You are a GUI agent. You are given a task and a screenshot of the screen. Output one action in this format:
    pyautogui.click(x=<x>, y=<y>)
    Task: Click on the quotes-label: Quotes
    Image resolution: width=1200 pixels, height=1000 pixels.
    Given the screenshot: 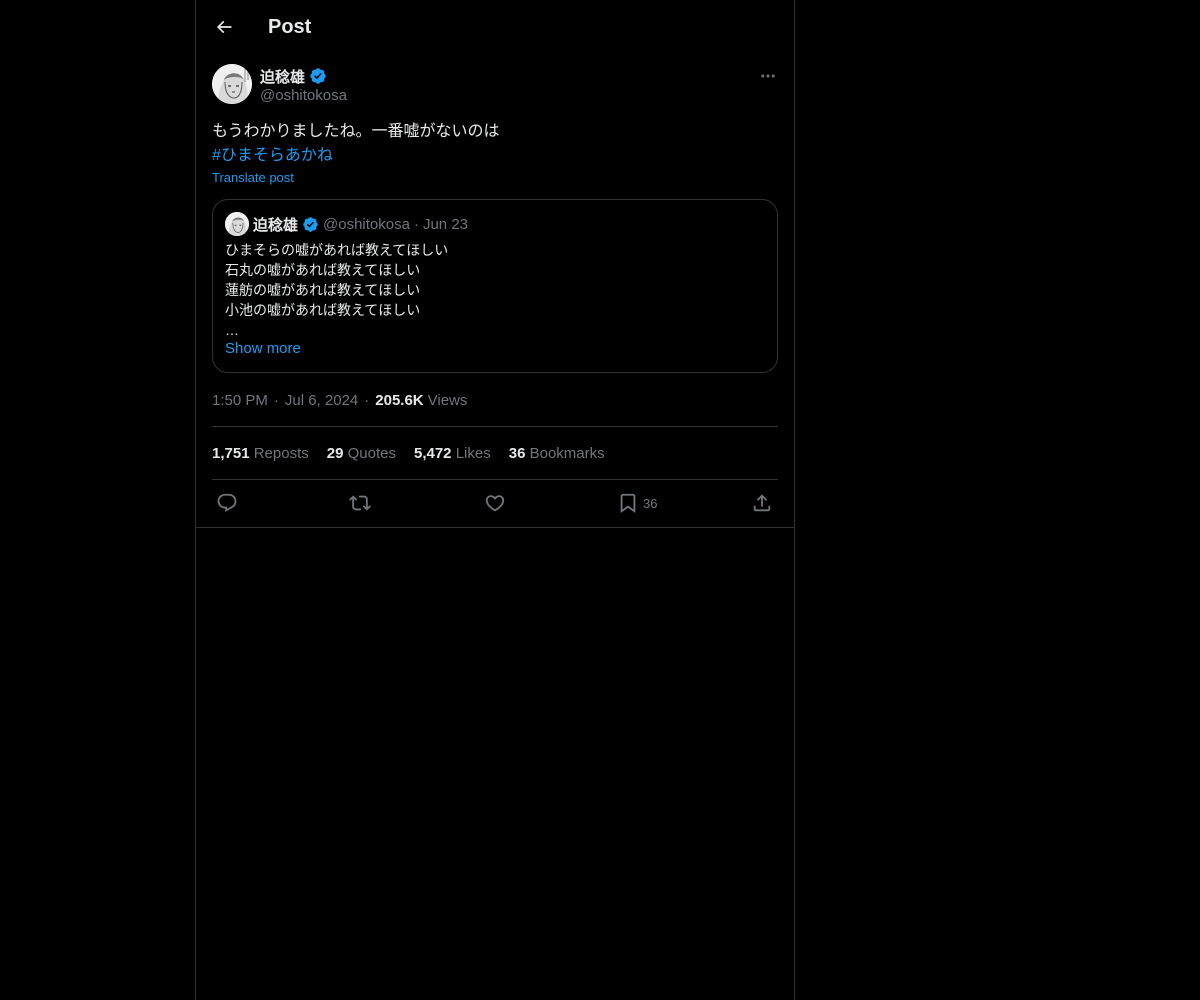 What is the action you would take?
    pyautogui.click(x=371, y=453)
    